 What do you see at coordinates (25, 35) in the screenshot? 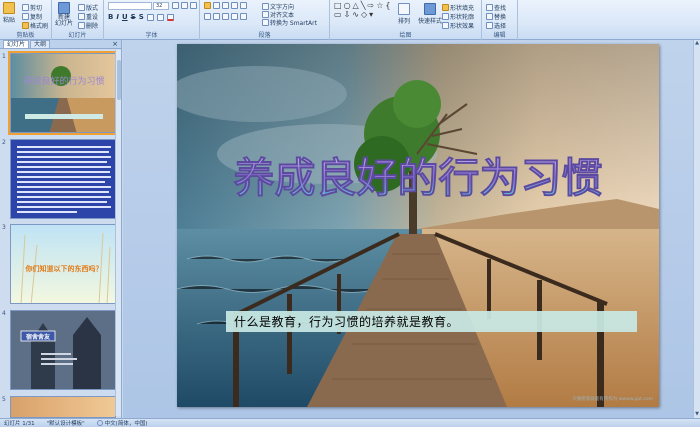
I see `clipboard-label: 剪贴板` at bounding box center [25, 35].